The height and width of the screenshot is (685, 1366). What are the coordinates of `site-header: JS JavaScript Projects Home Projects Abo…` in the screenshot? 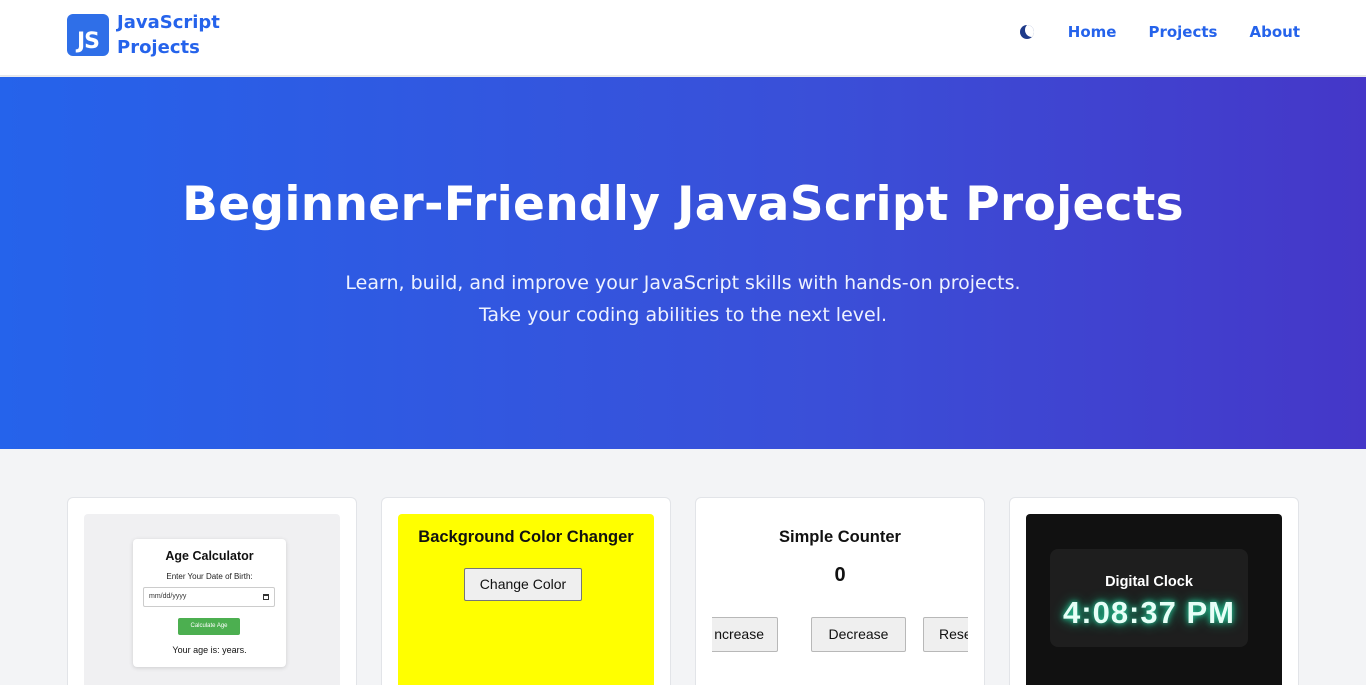 It's located at (683, 38).